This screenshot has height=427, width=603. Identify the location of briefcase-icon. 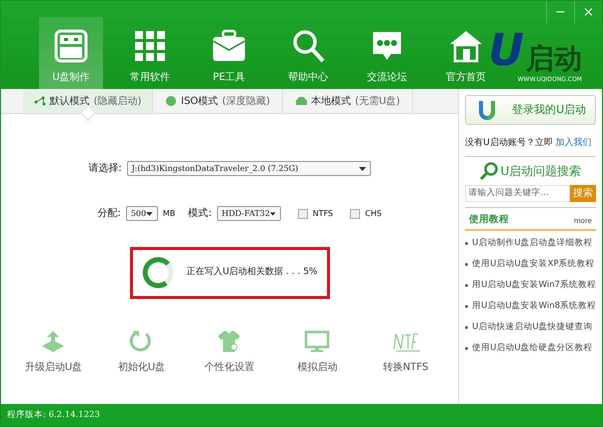
(229, 46).